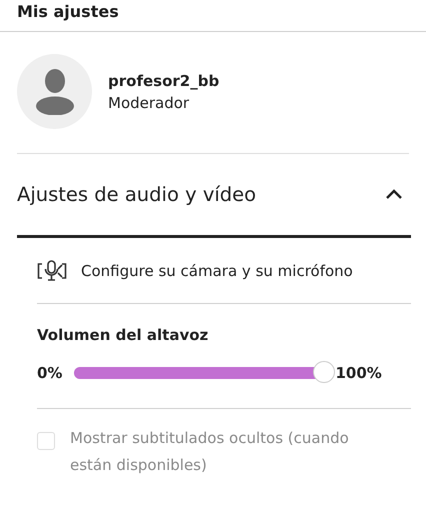 Image resolution: width=426 pixels, height=507 pixels. I want to click on volume-label: Volumen del altavoz, so click(123, 335).